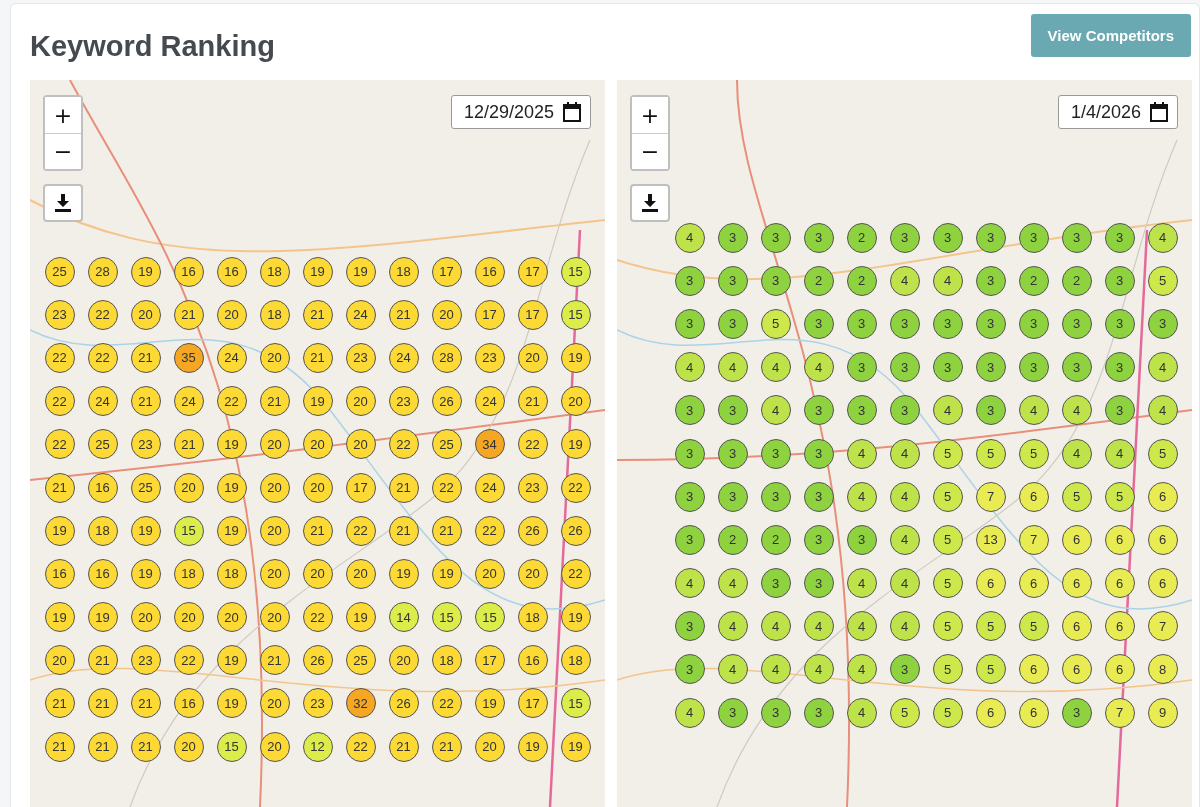 The image size is (1200, 807). I want to click on date-value: 12/29/2025, so click(508, 112).